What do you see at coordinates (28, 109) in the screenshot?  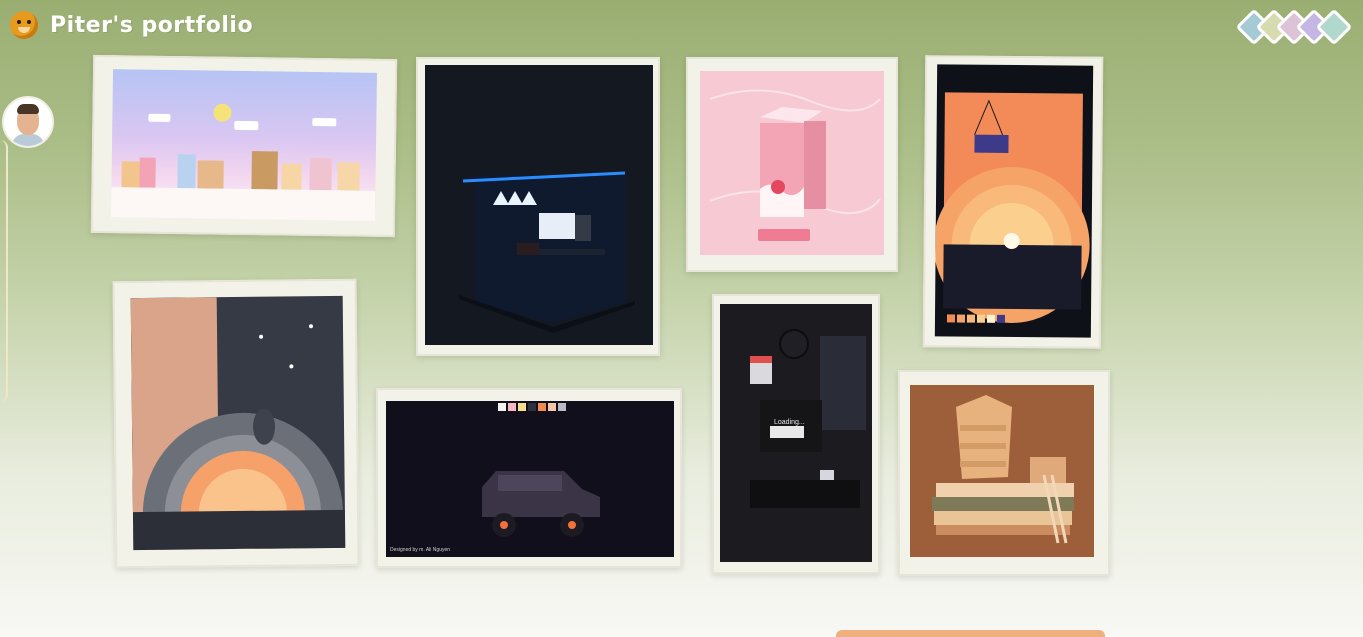 I see `avatar-hair` at bounding box center [28, 109].